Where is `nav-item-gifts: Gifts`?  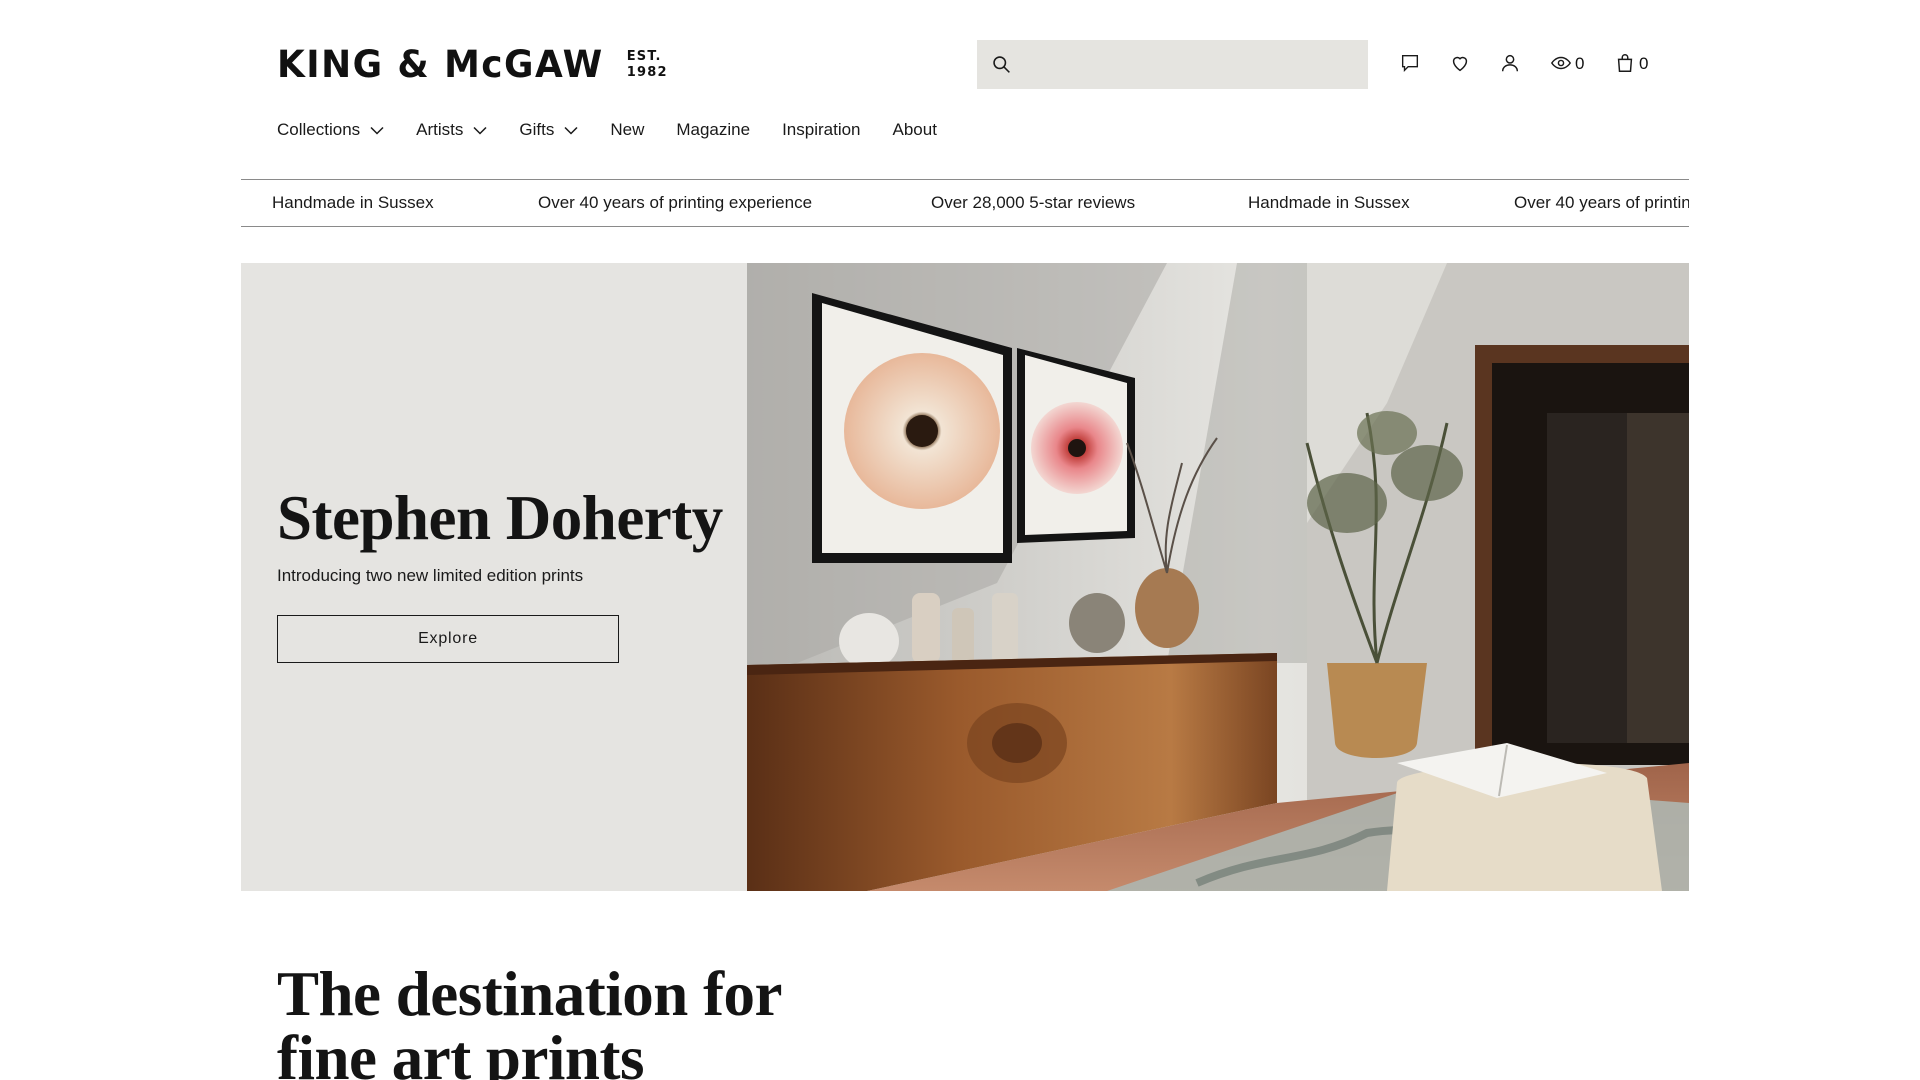 nav-item-gifts: Gifts is located at coordinates (548, 130).